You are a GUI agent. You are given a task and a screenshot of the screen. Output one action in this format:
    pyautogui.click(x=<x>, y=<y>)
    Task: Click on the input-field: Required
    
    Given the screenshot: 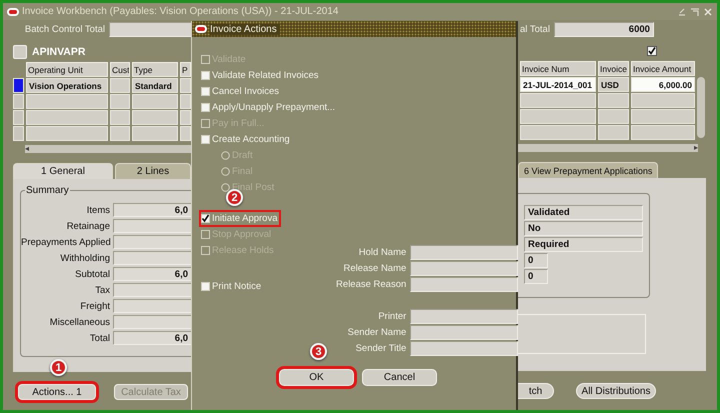 What is the action you would take?
    pyautogui.click(x=583, y=244)
    